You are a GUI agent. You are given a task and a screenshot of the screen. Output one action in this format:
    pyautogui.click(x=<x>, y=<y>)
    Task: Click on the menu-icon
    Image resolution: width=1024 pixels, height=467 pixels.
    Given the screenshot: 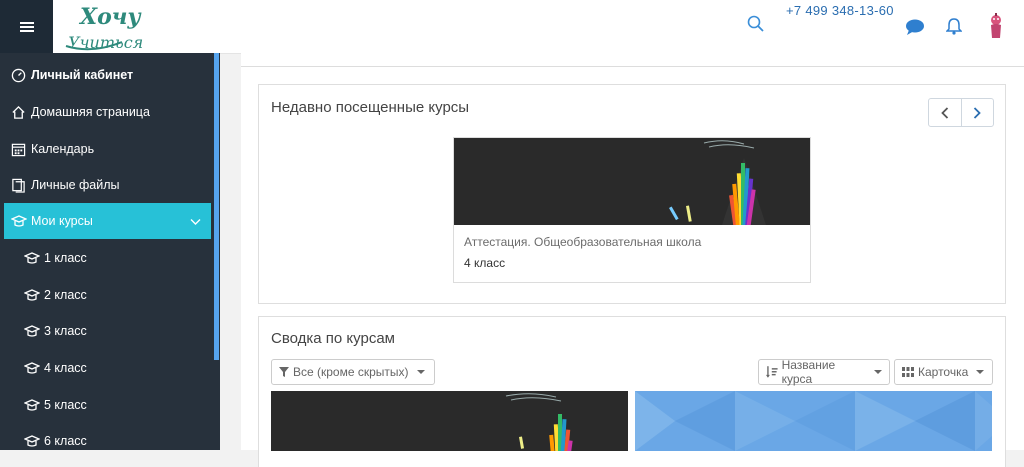 What is the action you would take?
    pyautogui.click(x=26, y=26)
    